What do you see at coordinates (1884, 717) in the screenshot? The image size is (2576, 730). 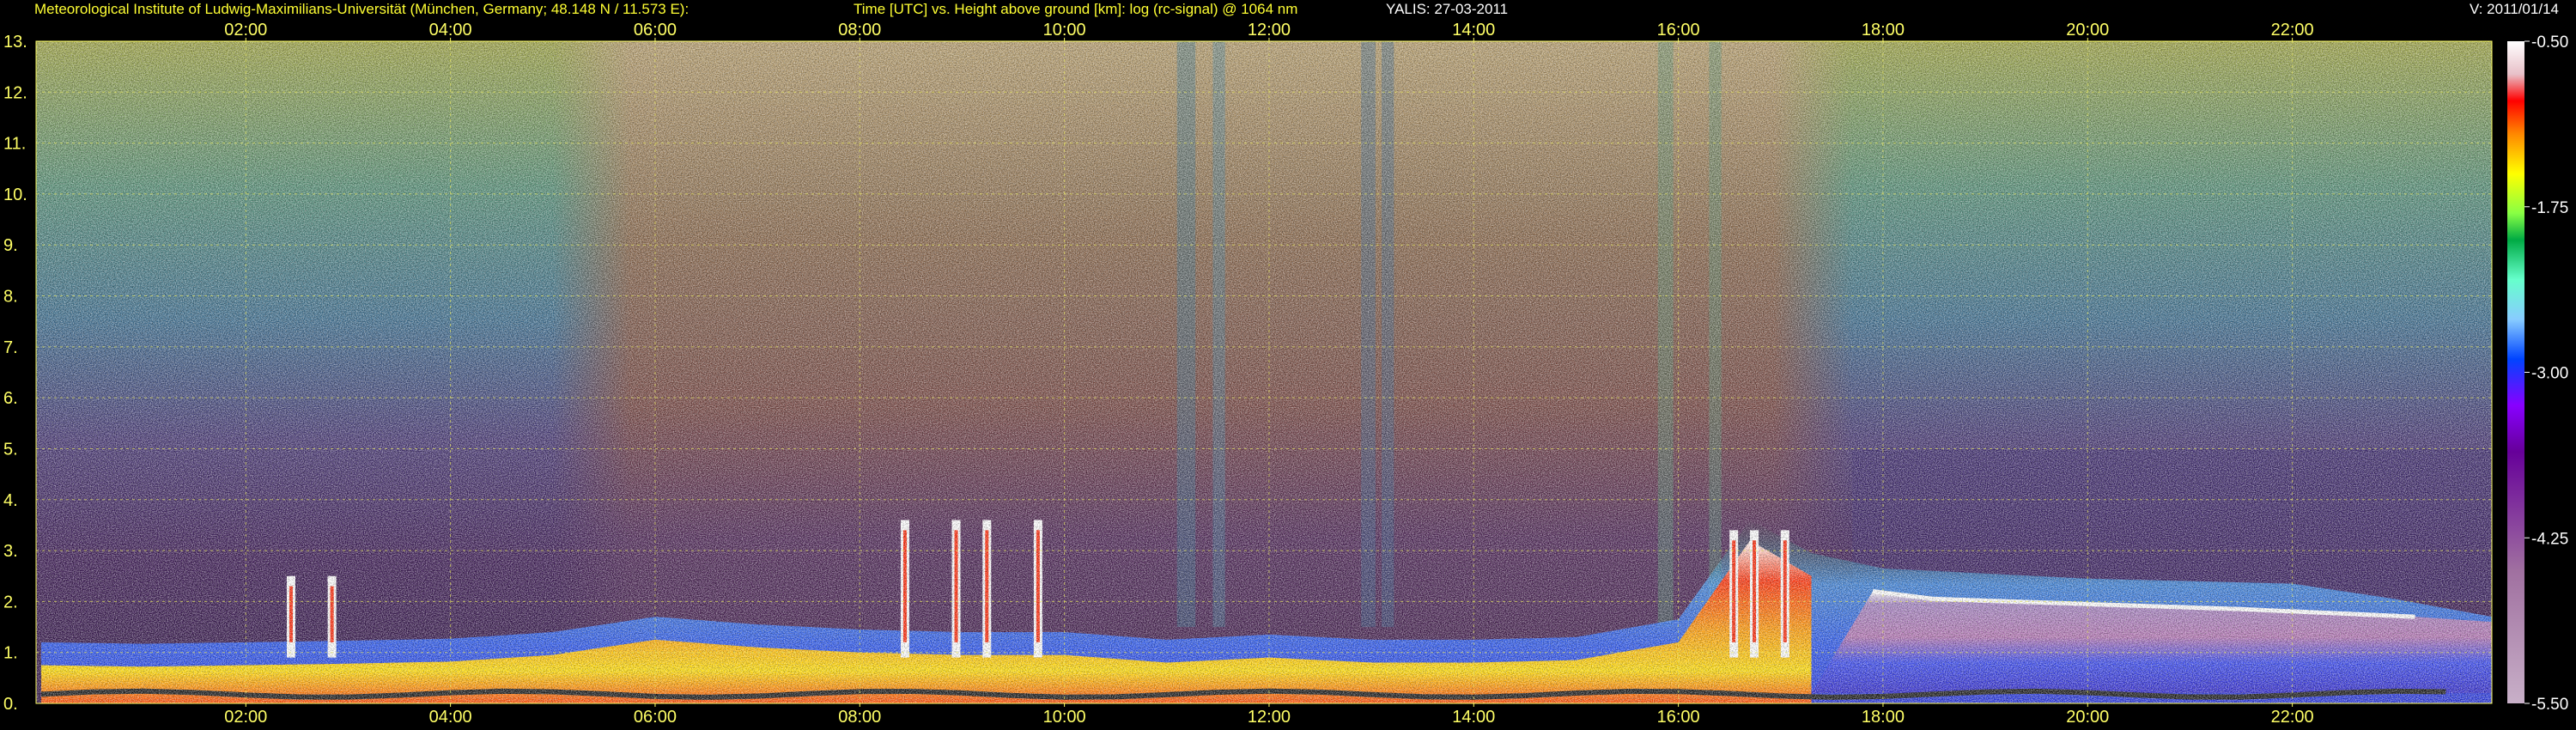 I see `x-tick-label-bottom: 18:00` at bounding box center [1884, 717].